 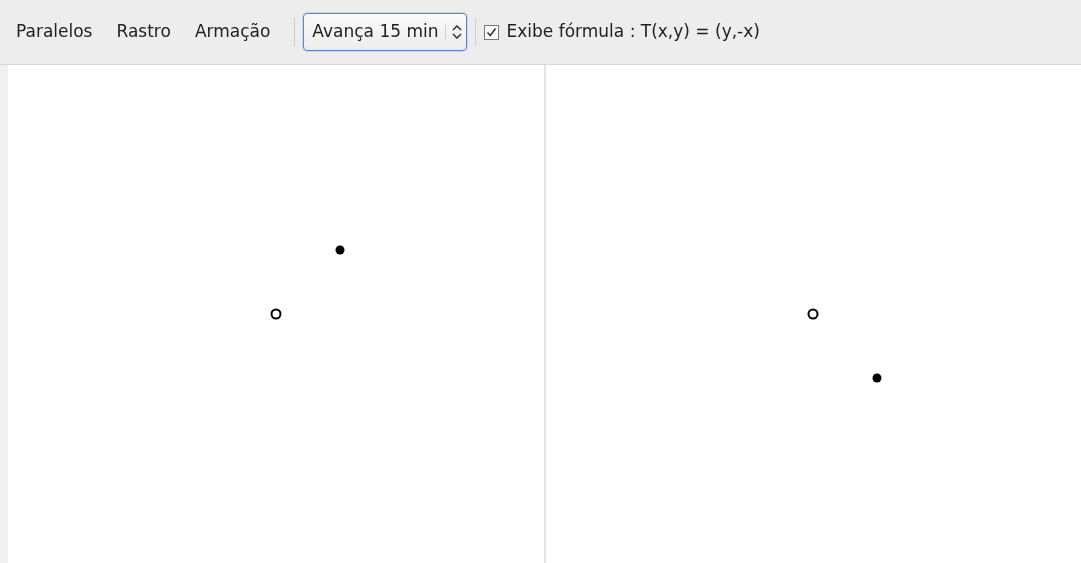 I want to click on toolbar-button: Paralelos, so click(x=54, y=32).